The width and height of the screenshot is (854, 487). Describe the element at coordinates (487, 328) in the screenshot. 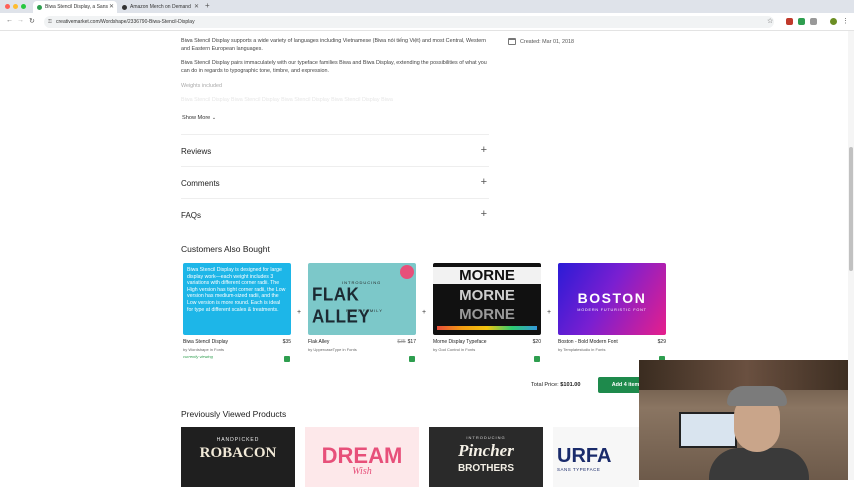

I see `thumbnail-color-strip` at that location.